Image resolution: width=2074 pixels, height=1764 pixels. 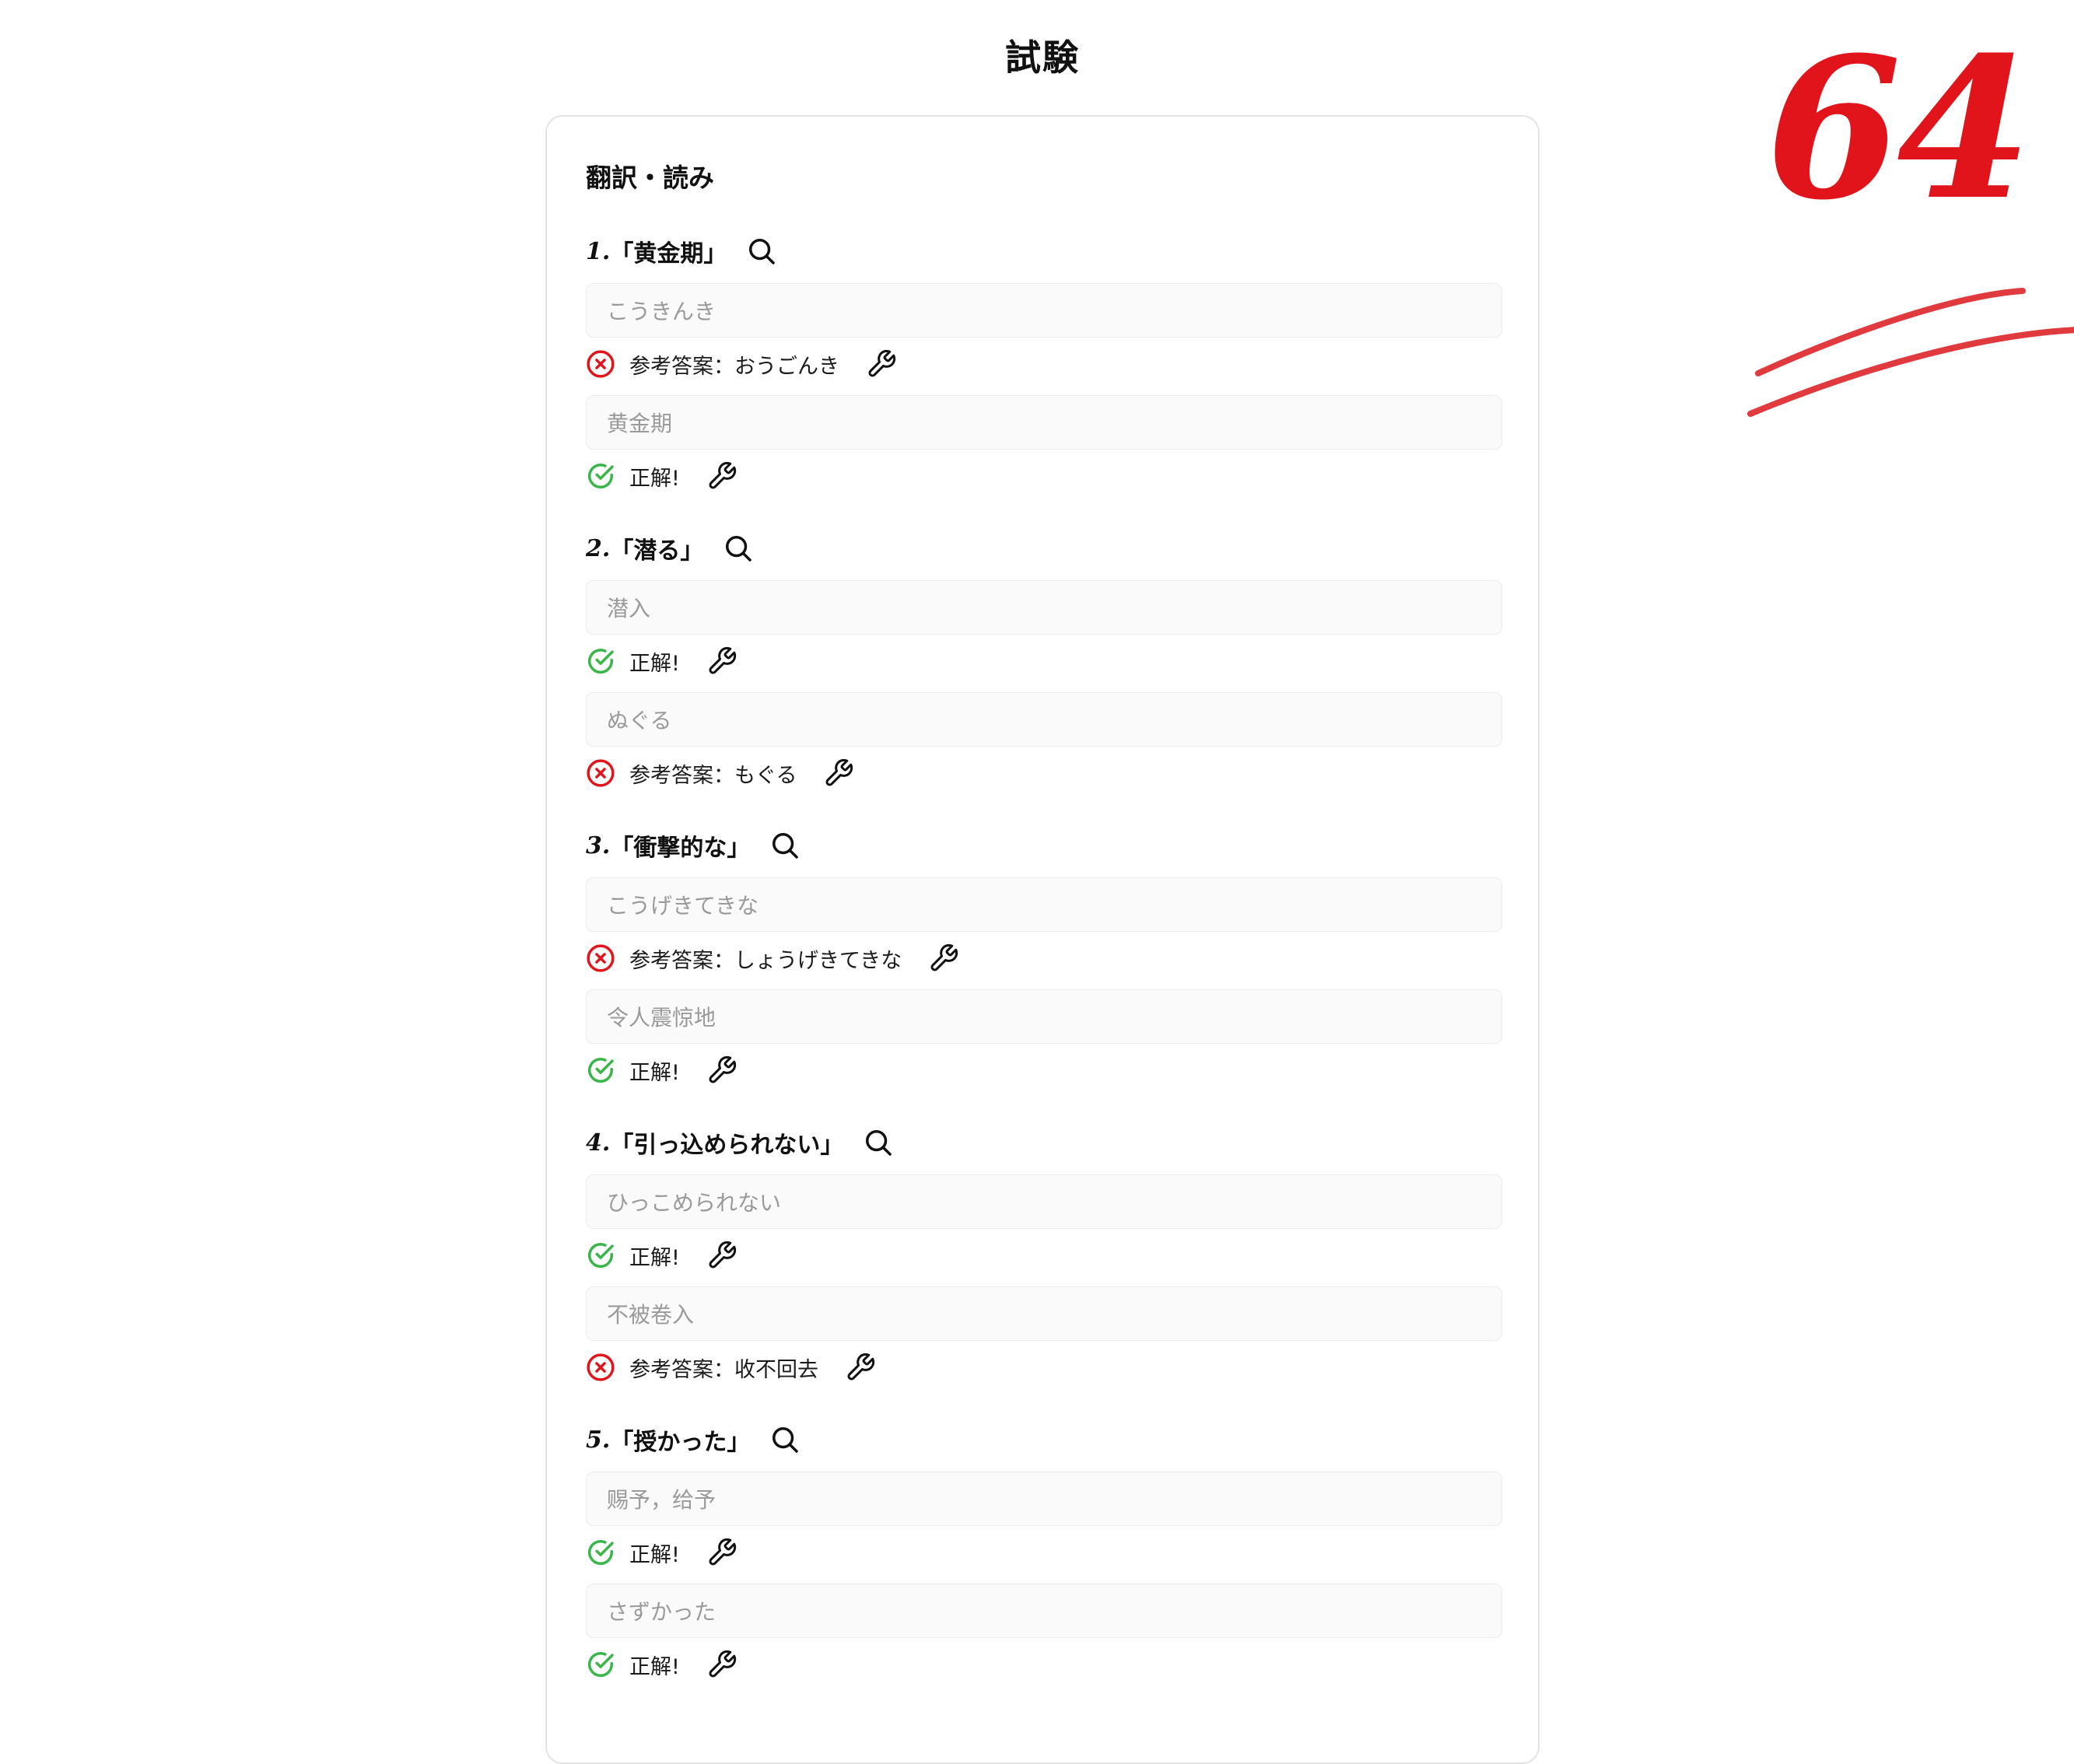 I want to click on question-header: 2. 「潜る」, so click(x=669, y=549).